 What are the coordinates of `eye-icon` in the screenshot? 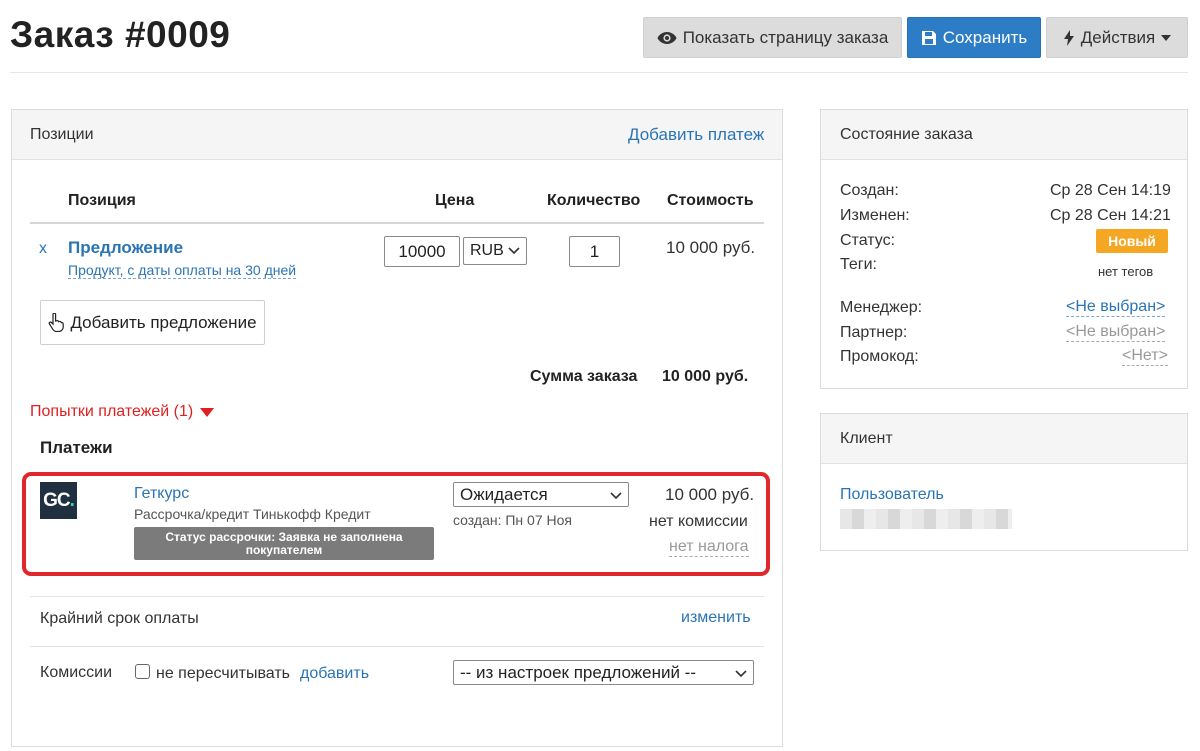 It's located at (667, 38).